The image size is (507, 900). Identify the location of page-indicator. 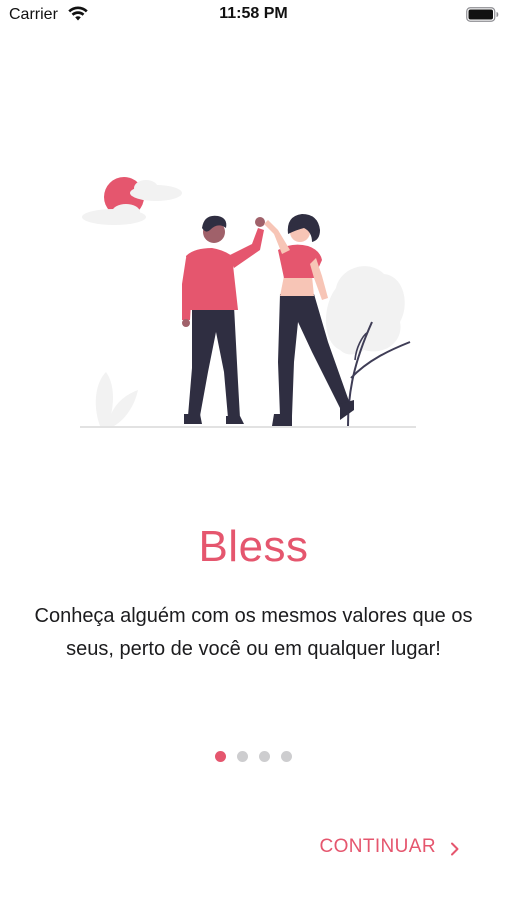
(253, 756).